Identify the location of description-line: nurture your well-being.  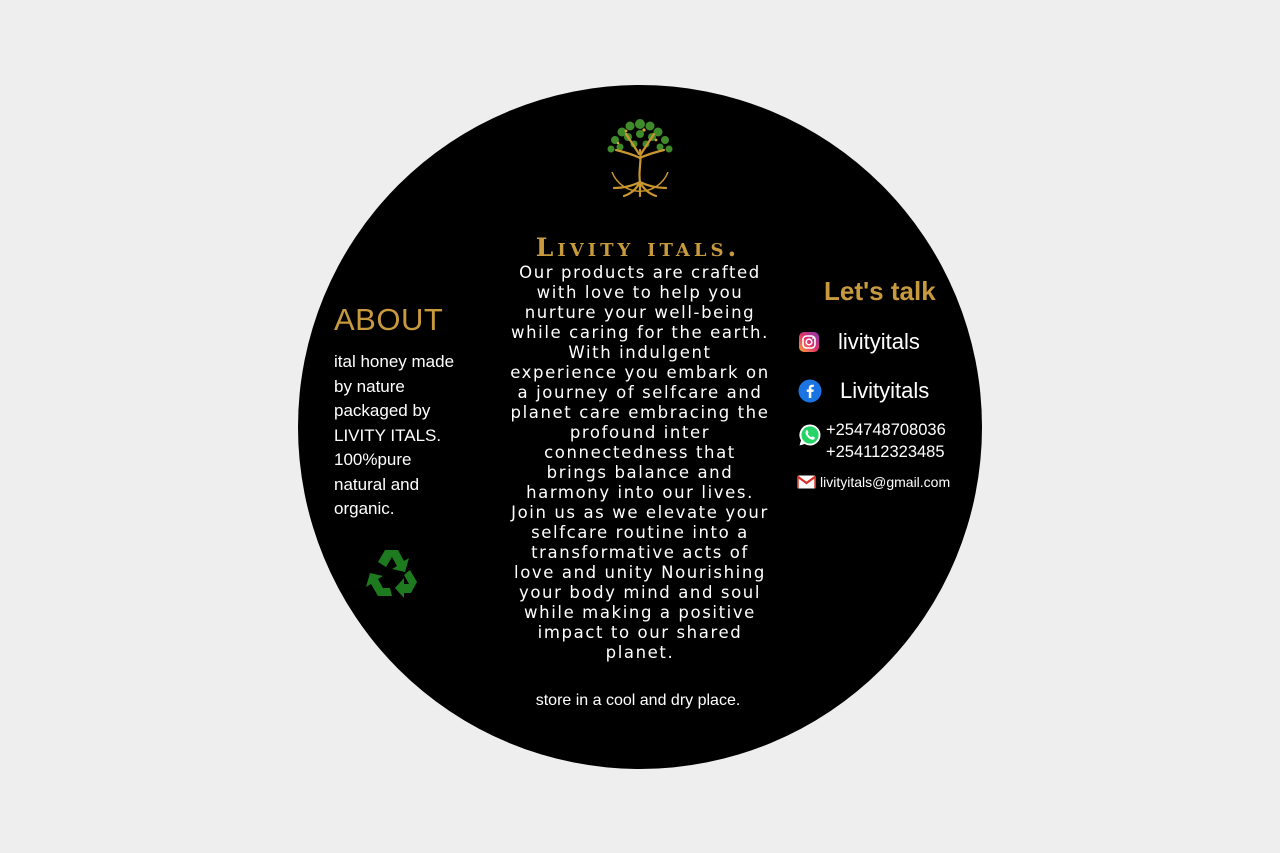
(640, 312).